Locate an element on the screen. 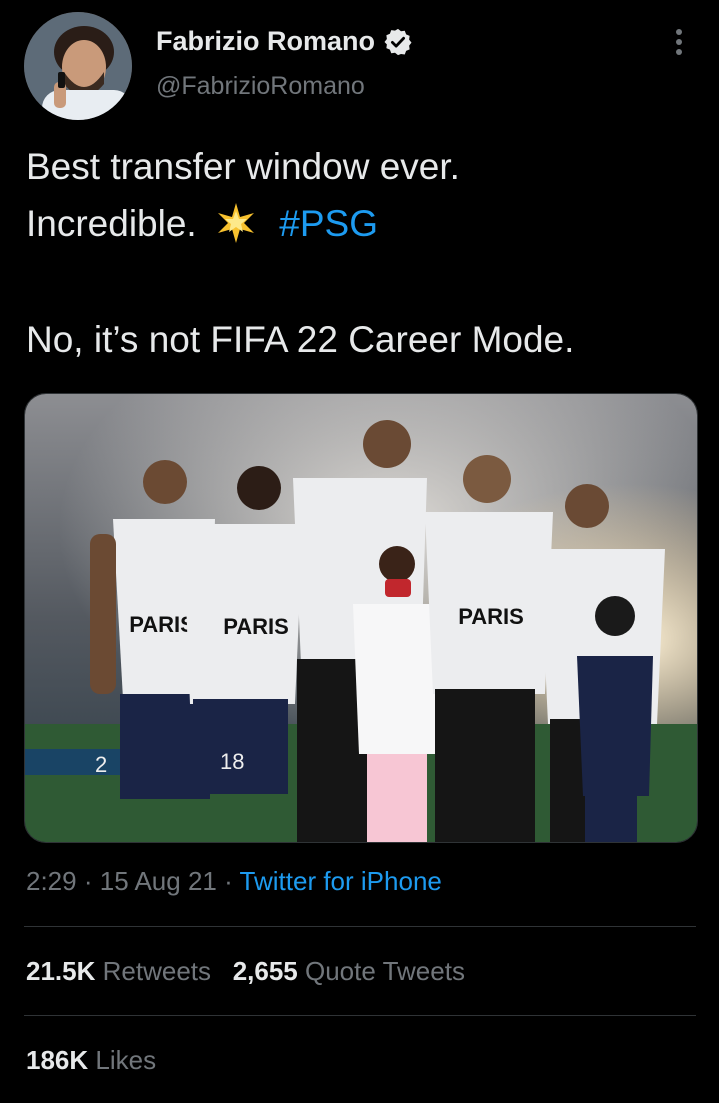 The width and height of the screenshot is (719, 1103). tweet-meta: 2:29 · 15 Aug 21 · Twitter for iPhone is located at coordinates (234, 881).